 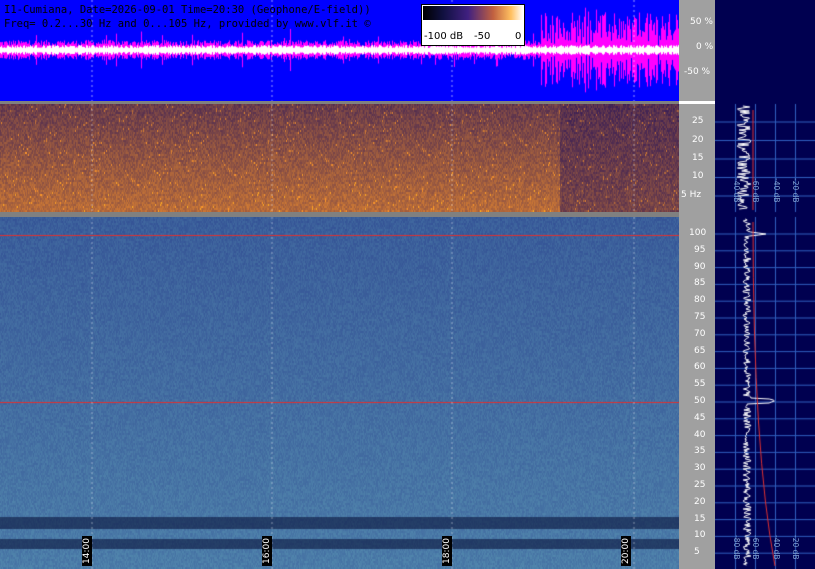 What do you see at coordinates (700, 485) in the screenshot?
I see `high-freq-tick: 25` at bounding box center [700, 485].